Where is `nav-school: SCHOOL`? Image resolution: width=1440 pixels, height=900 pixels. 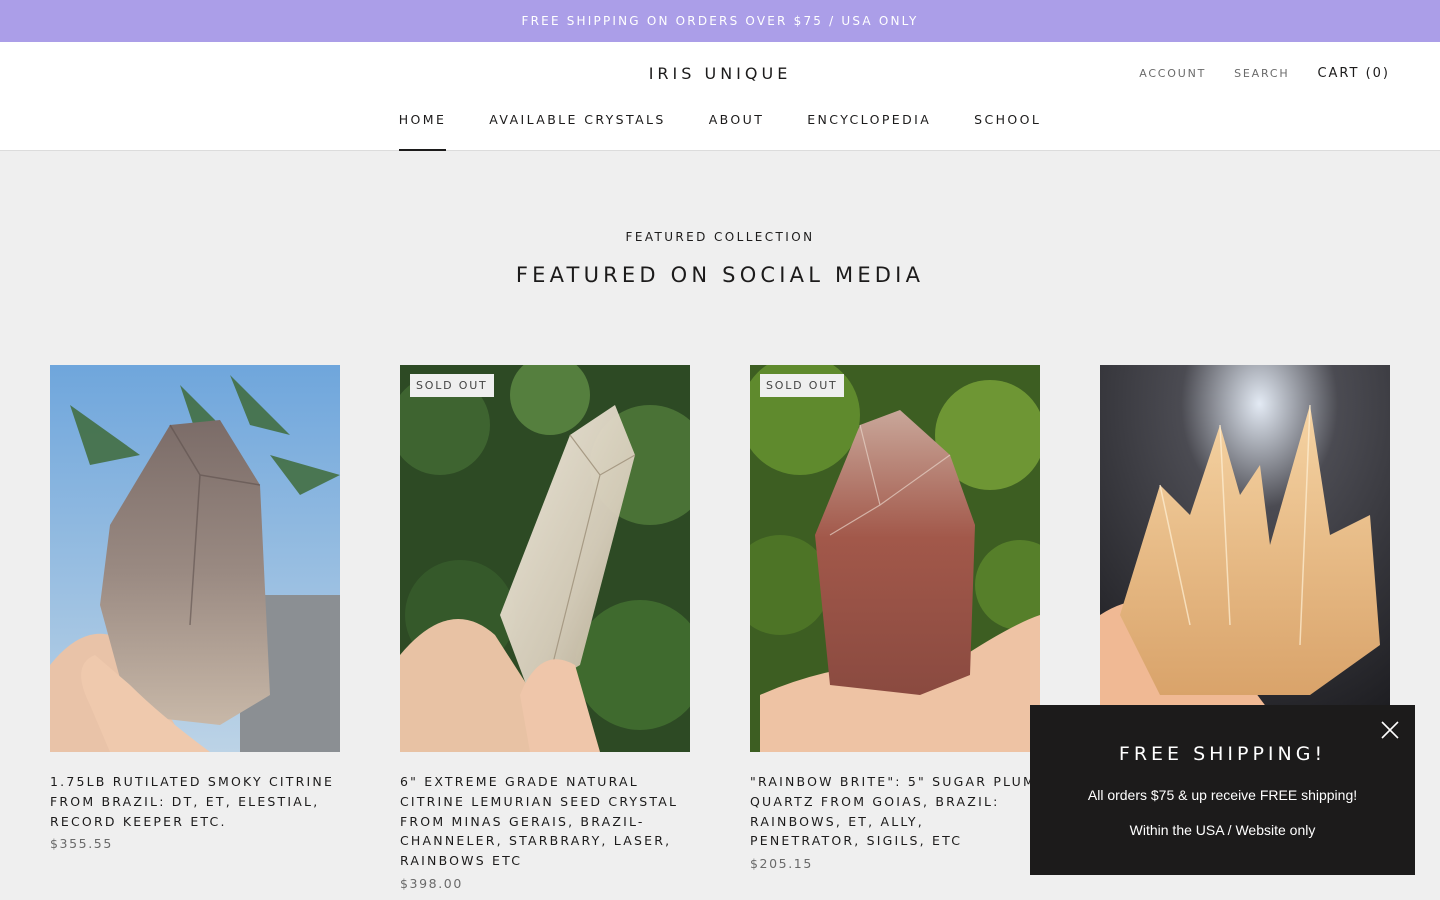
nav-school: SCHOOL is located at coordinates (1007, 131).